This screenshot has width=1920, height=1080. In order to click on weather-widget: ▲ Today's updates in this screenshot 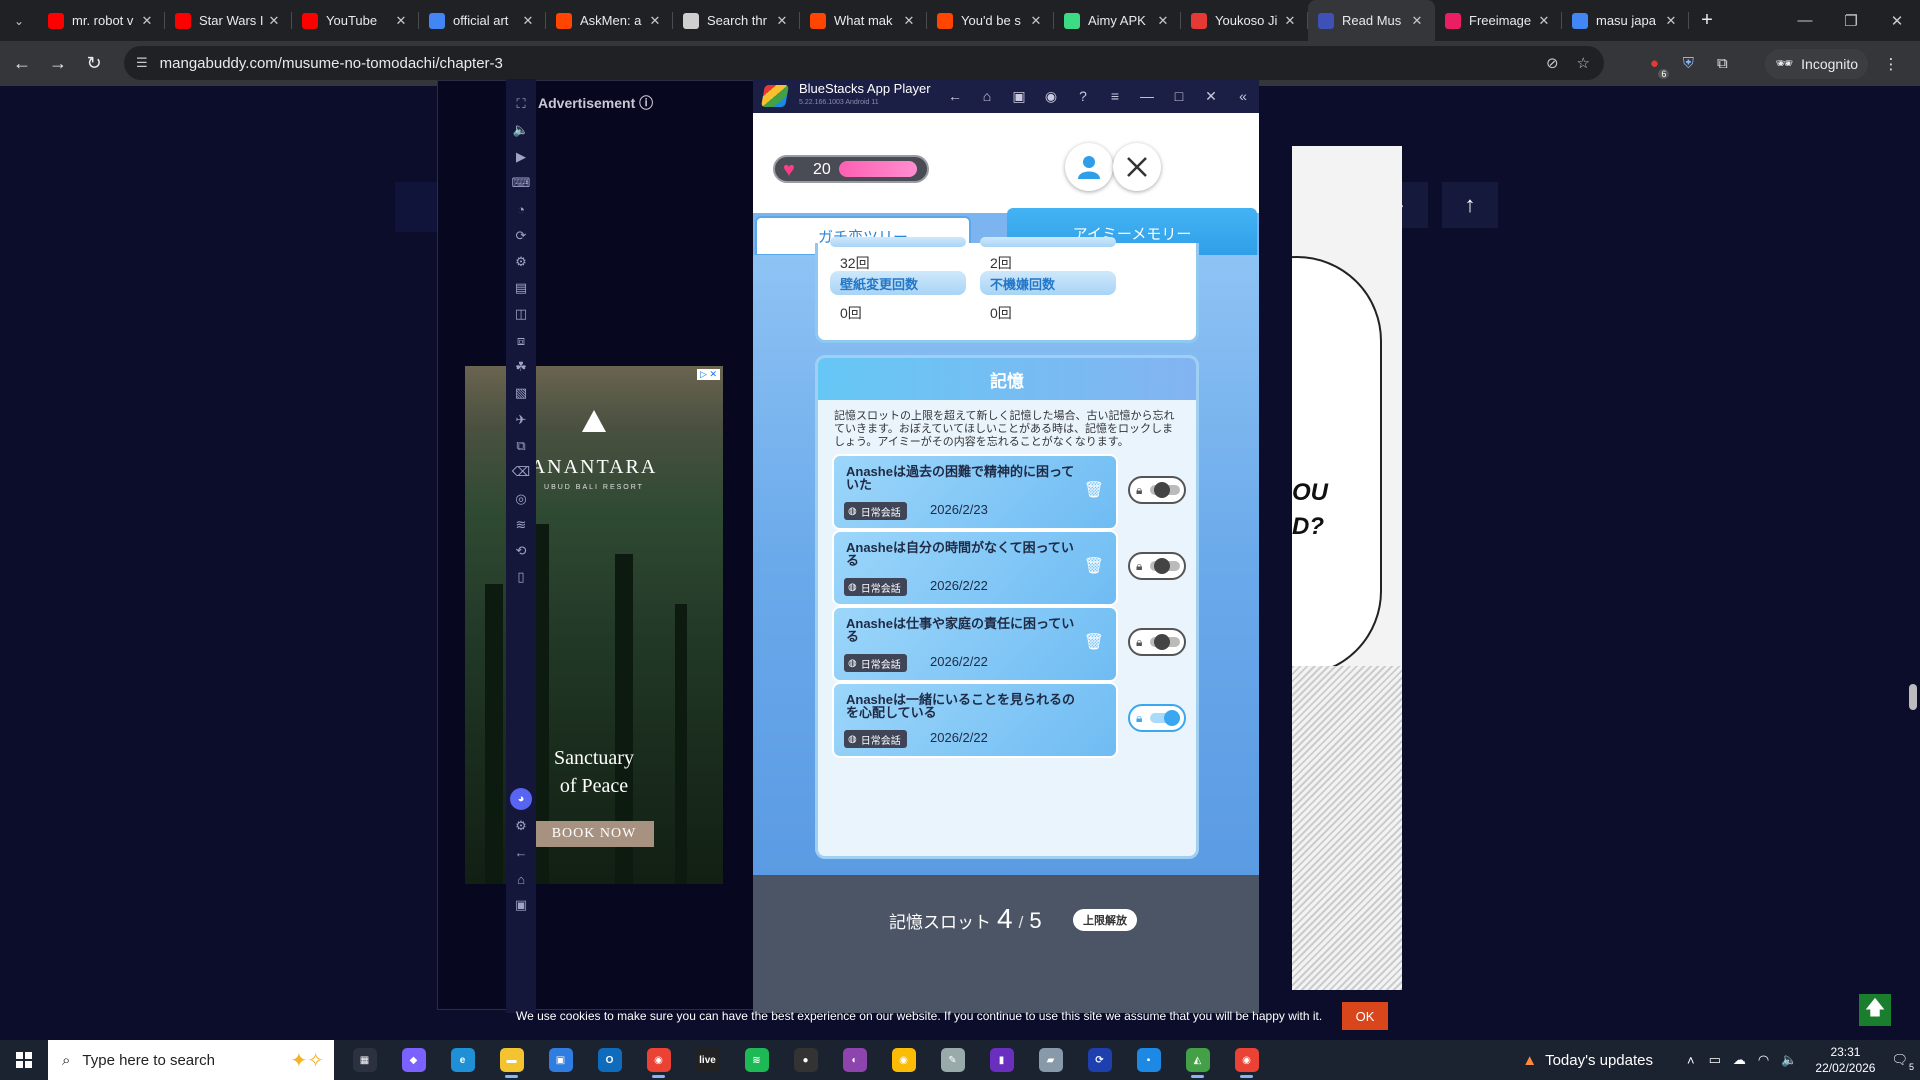, I will do `click(1587, 1060)`.